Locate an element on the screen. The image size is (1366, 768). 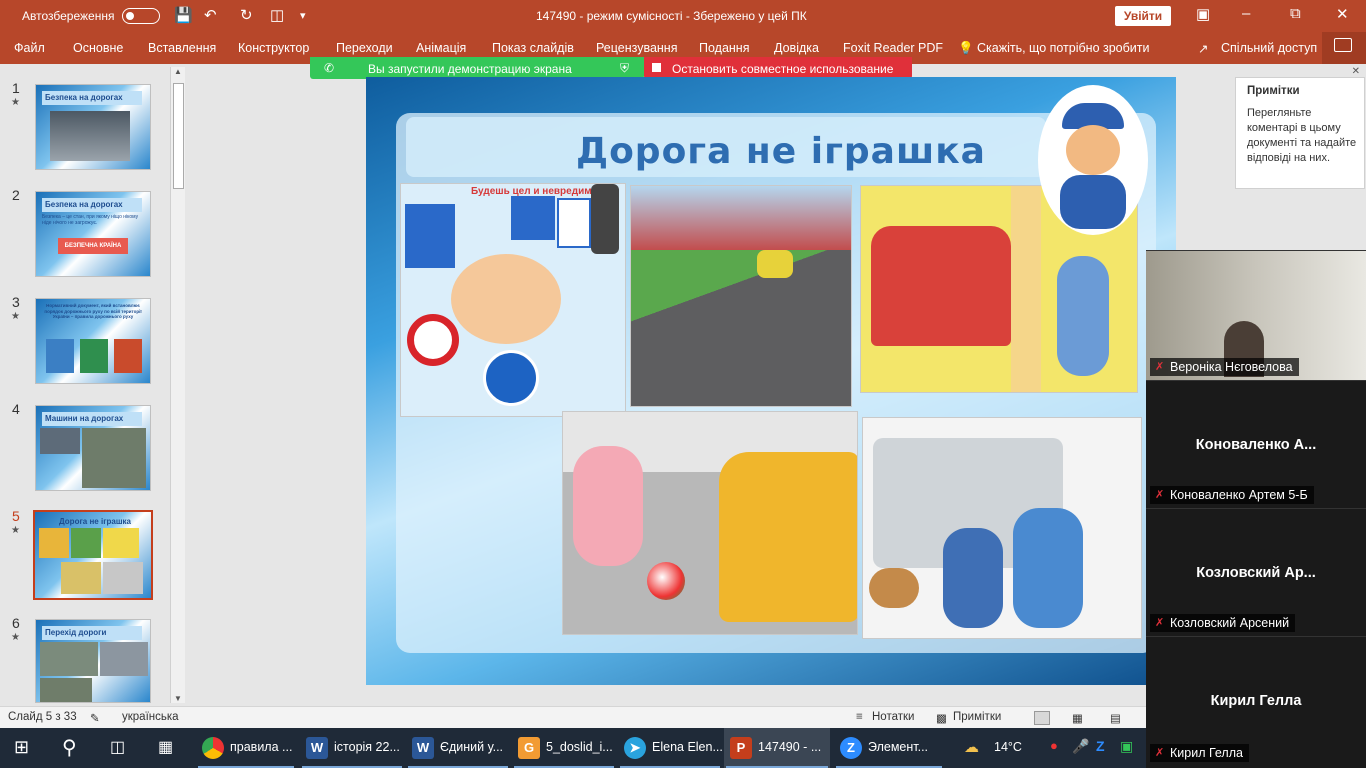
redo-icon: ↻ is located at coordinates (246, 15).